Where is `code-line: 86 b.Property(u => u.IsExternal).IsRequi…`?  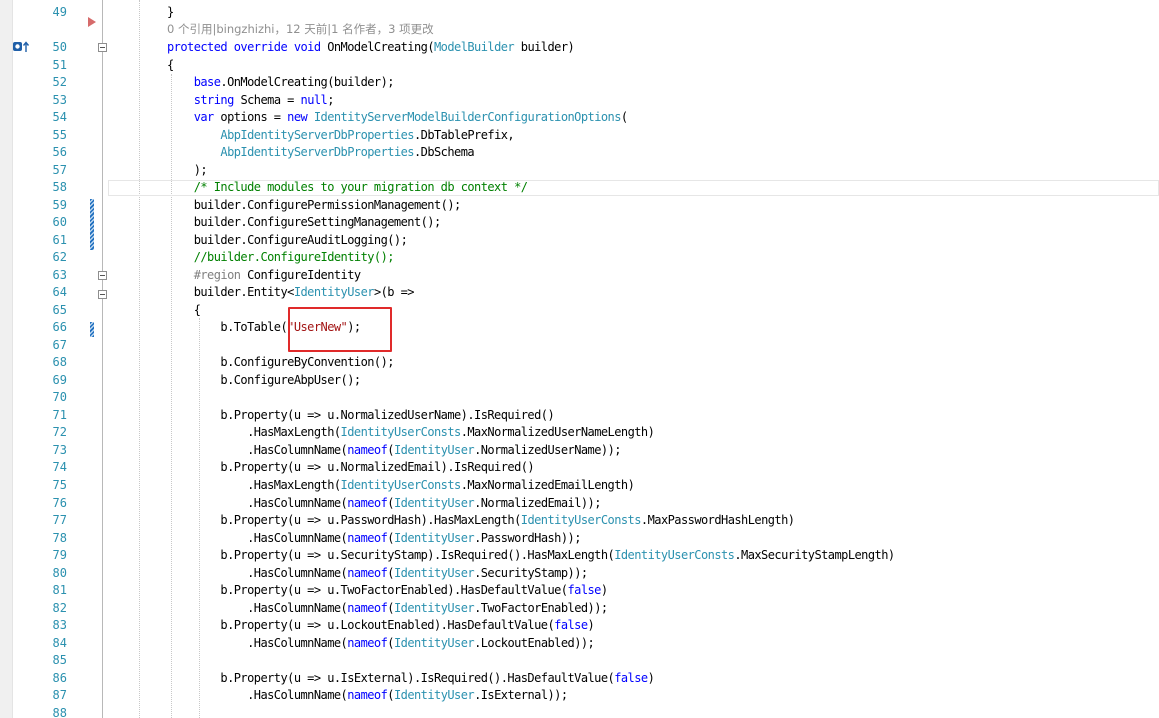 code-line: 86 b.Property(u => u.IsExternal).IsRequi… is located at coordinates (579, 679).